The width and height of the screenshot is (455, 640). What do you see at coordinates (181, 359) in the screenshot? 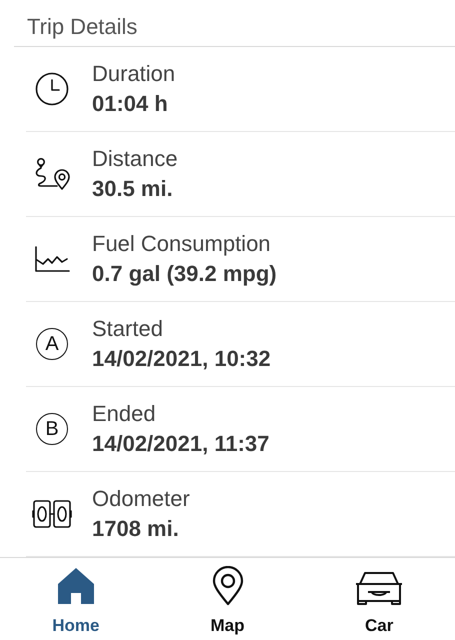
I see `detail-value: 14/02/2021, 10:32` at bounding box center [181, 359].